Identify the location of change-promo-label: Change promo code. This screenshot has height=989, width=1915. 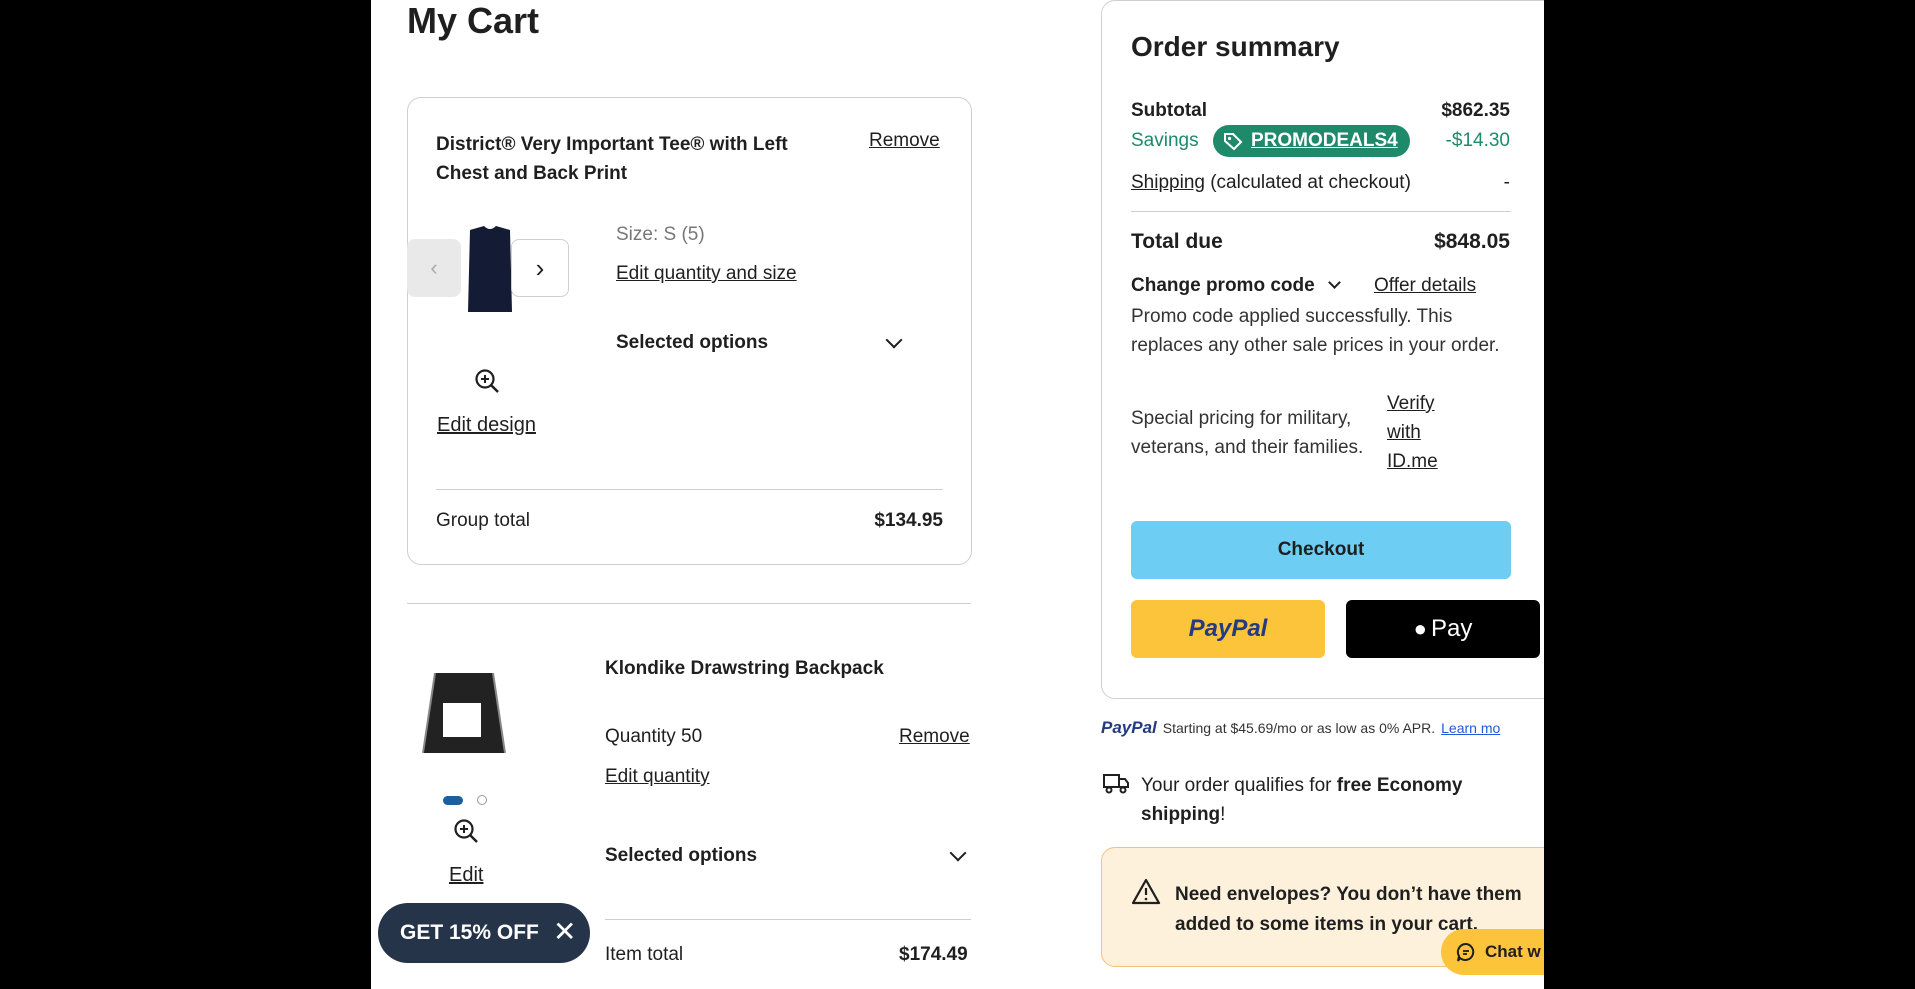
(1223, 285).